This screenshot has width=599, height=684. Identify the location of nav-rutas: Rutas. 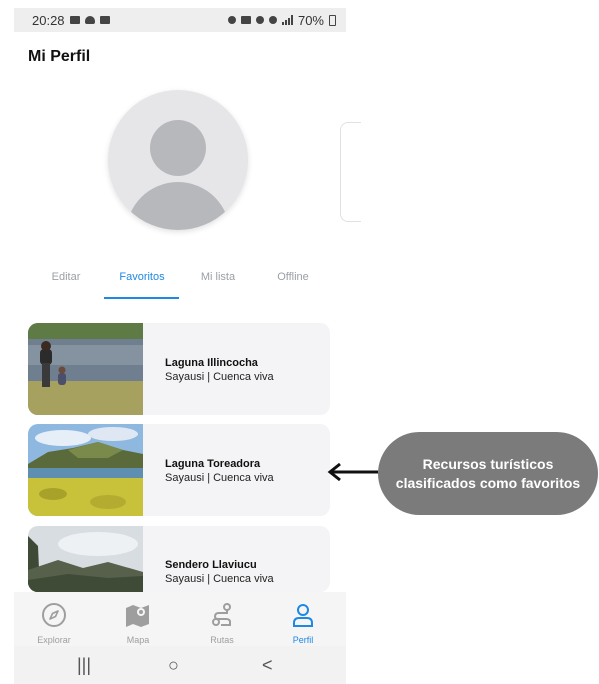
(222, 623).